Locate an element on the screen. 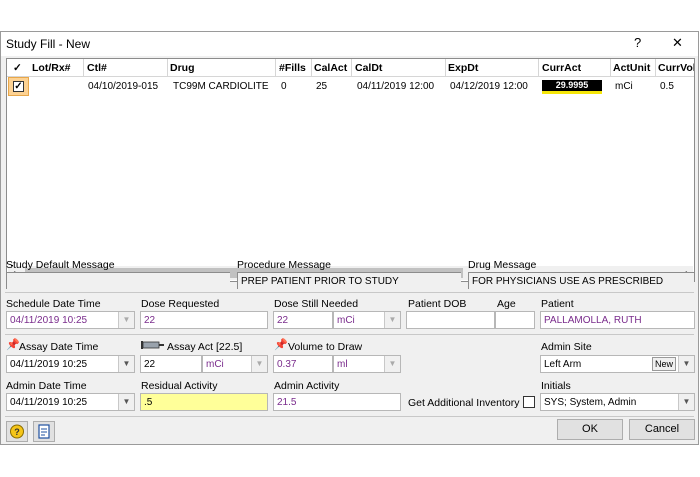  patient-field: PALLAMOLLA, RUTH is located at coordinates (617, 320).